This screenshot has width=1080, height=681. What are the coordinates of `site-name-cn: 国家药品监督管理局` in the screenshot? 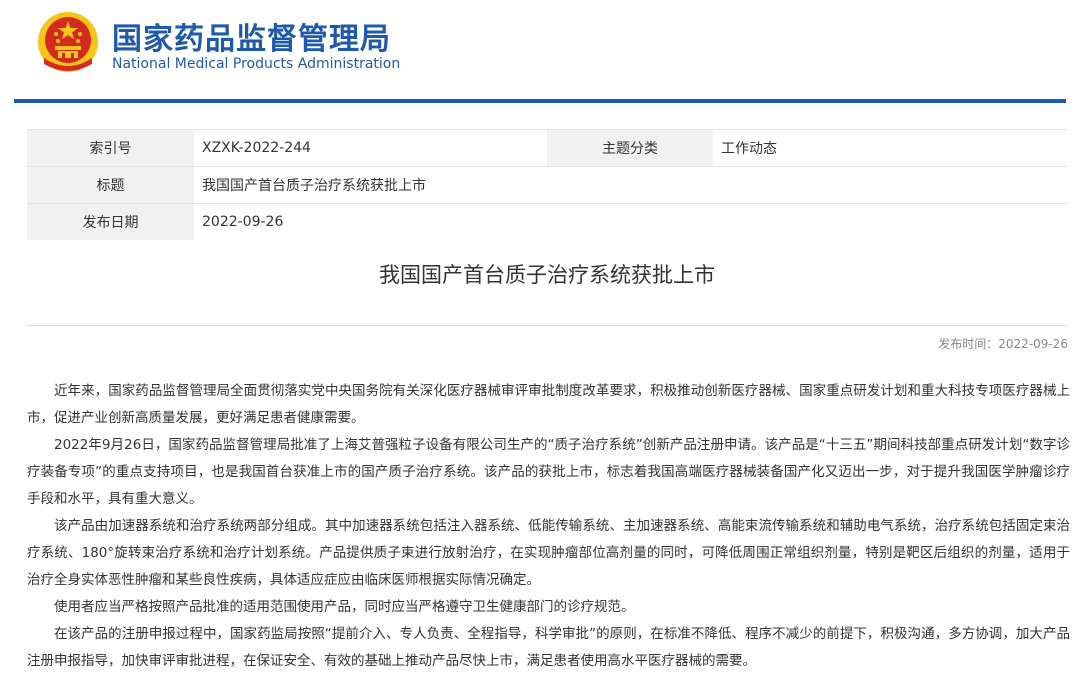 It's located at (251, 36).